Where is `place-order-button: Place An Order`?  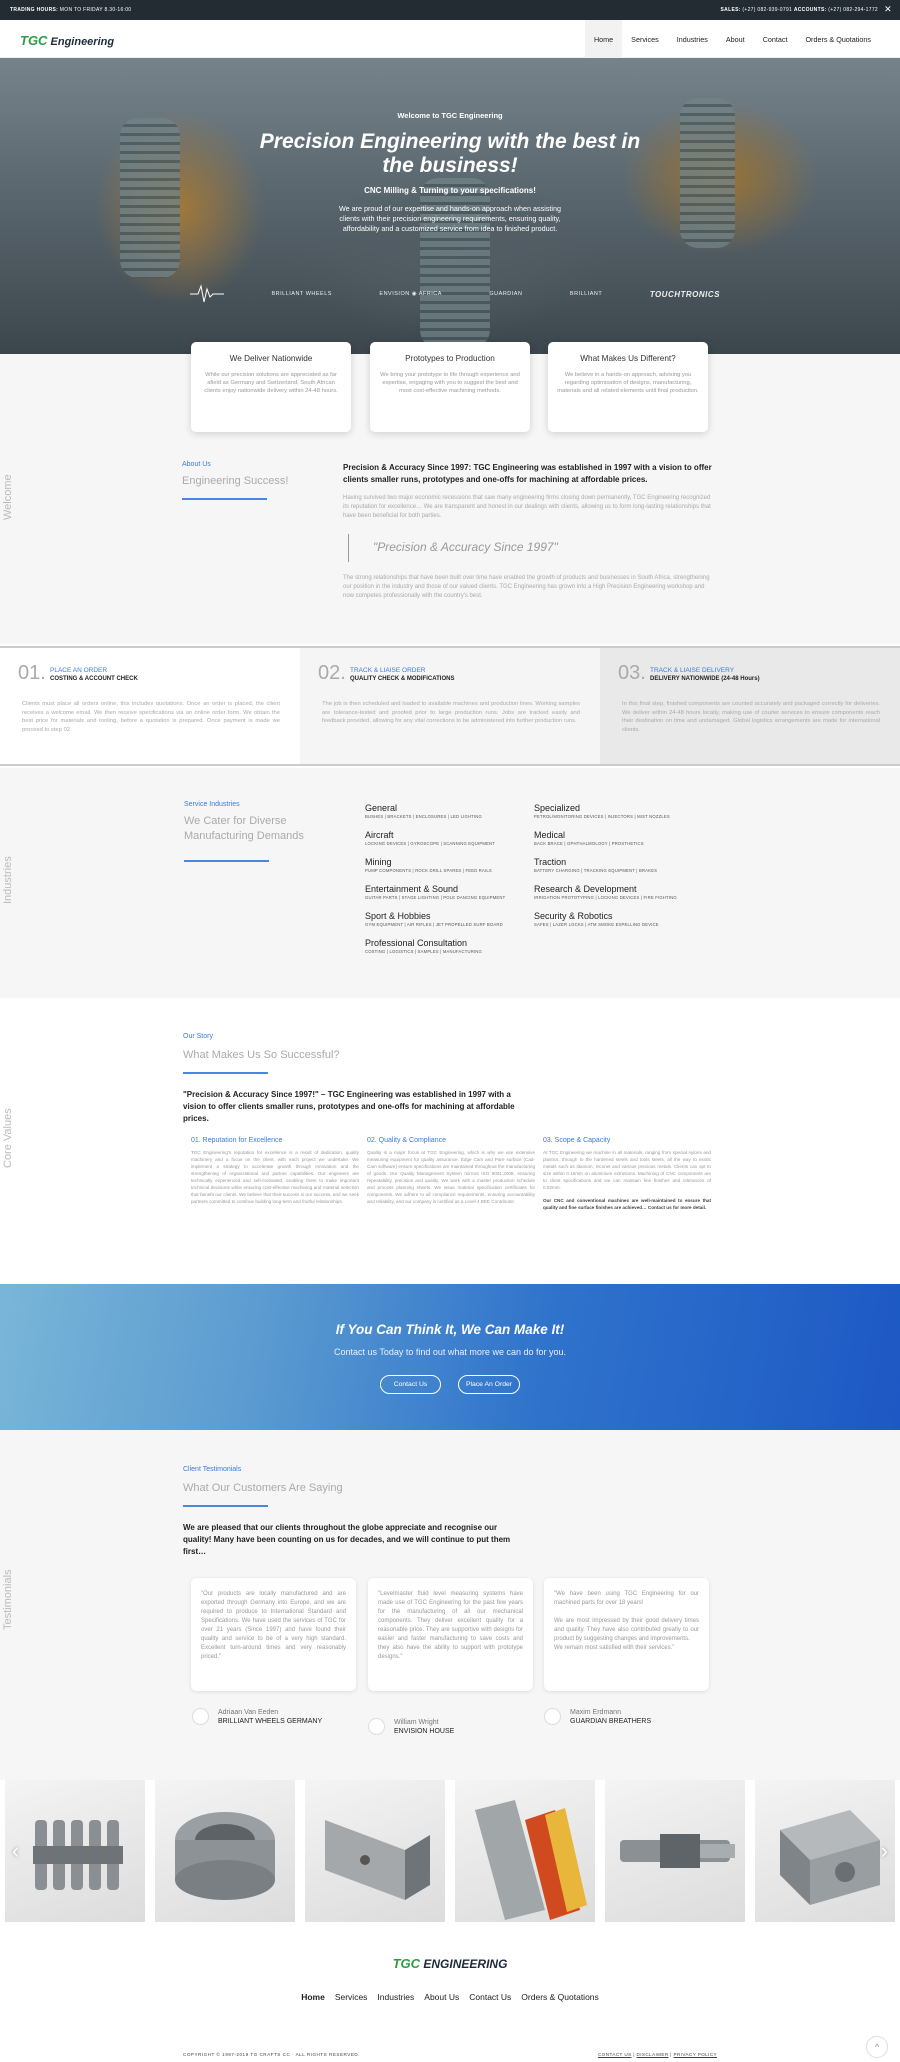 place-order-button: Place An Order is located at coordinates (489, 1384).